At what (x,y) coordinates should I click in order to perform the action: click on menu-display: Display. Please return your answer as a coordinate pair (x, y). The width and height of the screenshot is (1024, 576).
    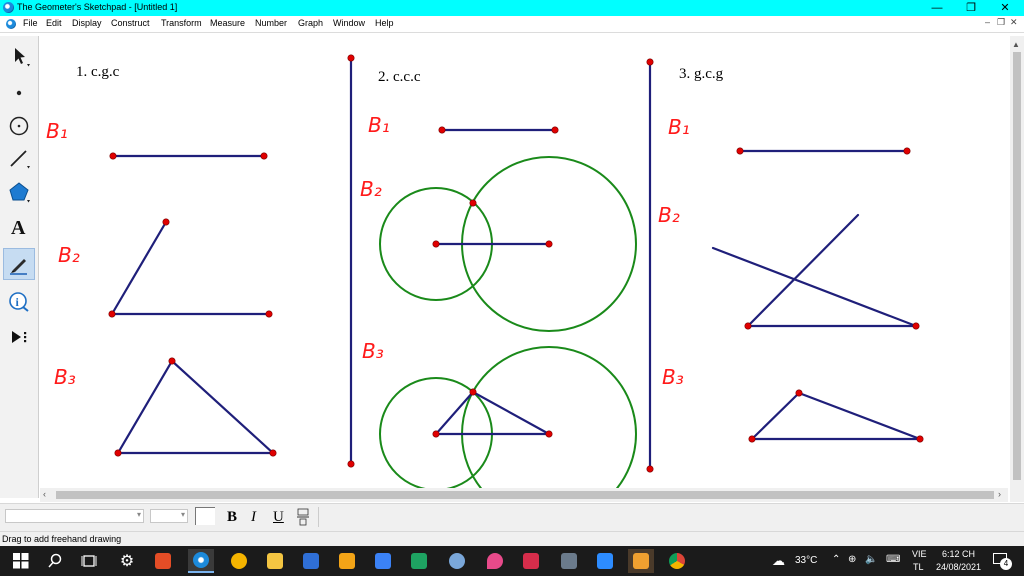
    Looking at the image, I should click on (87, 23).